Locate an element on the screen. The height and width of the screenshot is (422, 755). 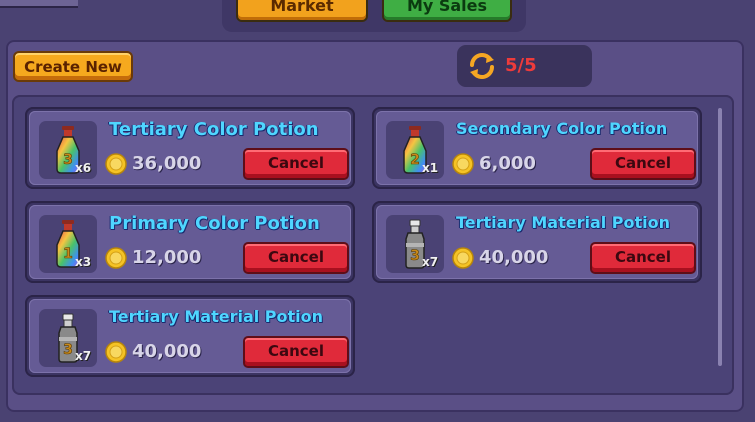
listing-price: 6,000 is located at coordinates (507, 163).